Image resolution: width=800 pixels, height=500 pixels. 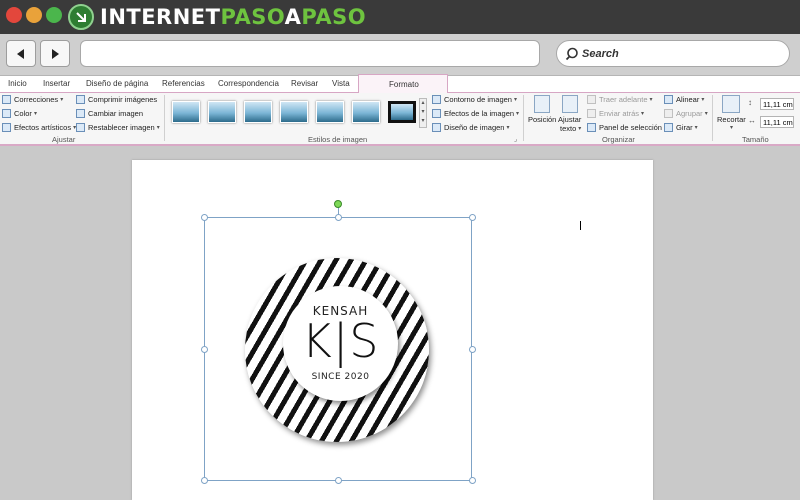 I want to click on picture-effects-icon, so click(x=436, y=113).